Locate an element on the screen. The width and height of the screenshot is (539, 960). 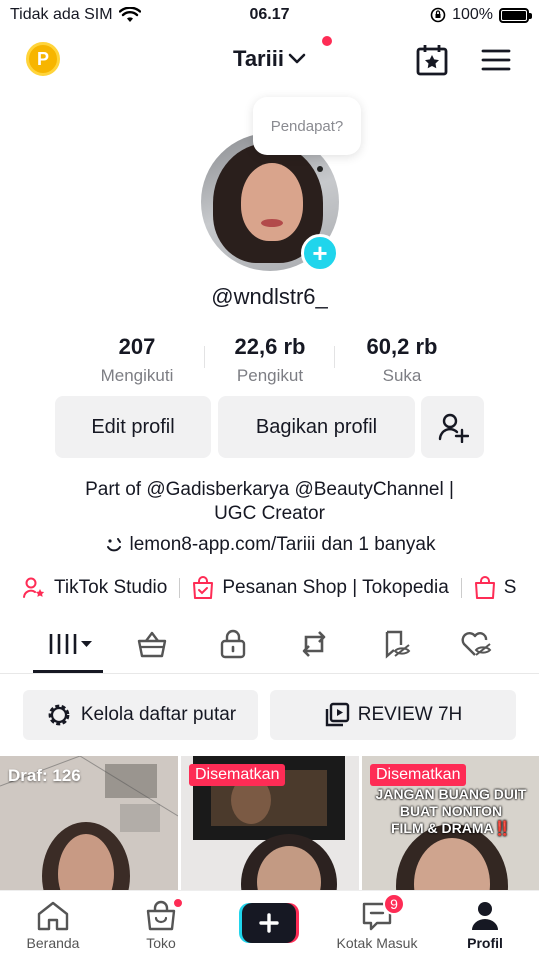
shop-notification-dot is located at coordinates (178, 903).